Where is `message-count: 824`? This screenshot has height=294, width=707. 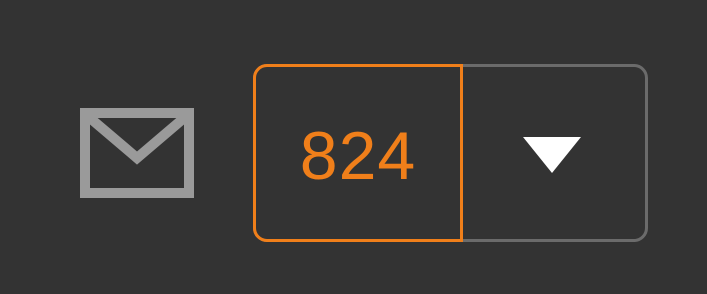
message-count: 824 is located at coordinates (358, 156).